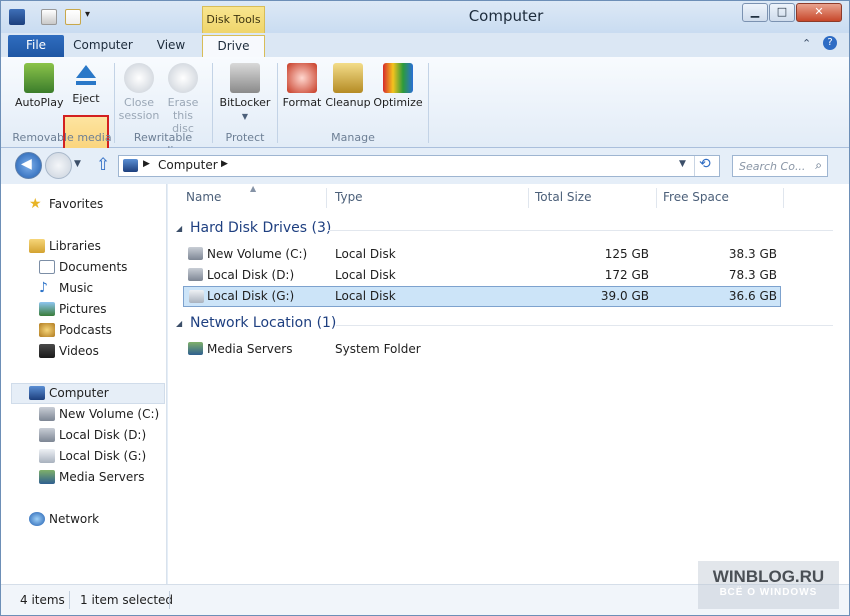 The image size is (850, 616). What do you see at coordinates (830, 43) in the screenshot?
I see `help-icon: ?` at bounding box center [830, 43].